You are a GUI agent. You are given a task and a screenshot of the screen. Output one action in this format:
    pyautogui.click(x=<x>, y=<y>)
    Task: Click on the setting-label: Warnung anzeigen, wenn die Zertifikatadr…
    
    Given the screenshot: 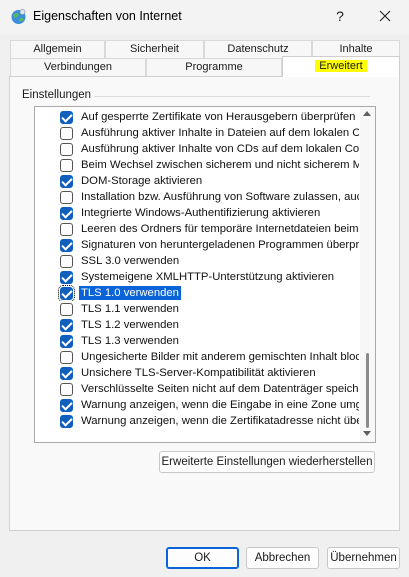 What is the action you would take?
    pyautogui.click(x=220, y=421)
    